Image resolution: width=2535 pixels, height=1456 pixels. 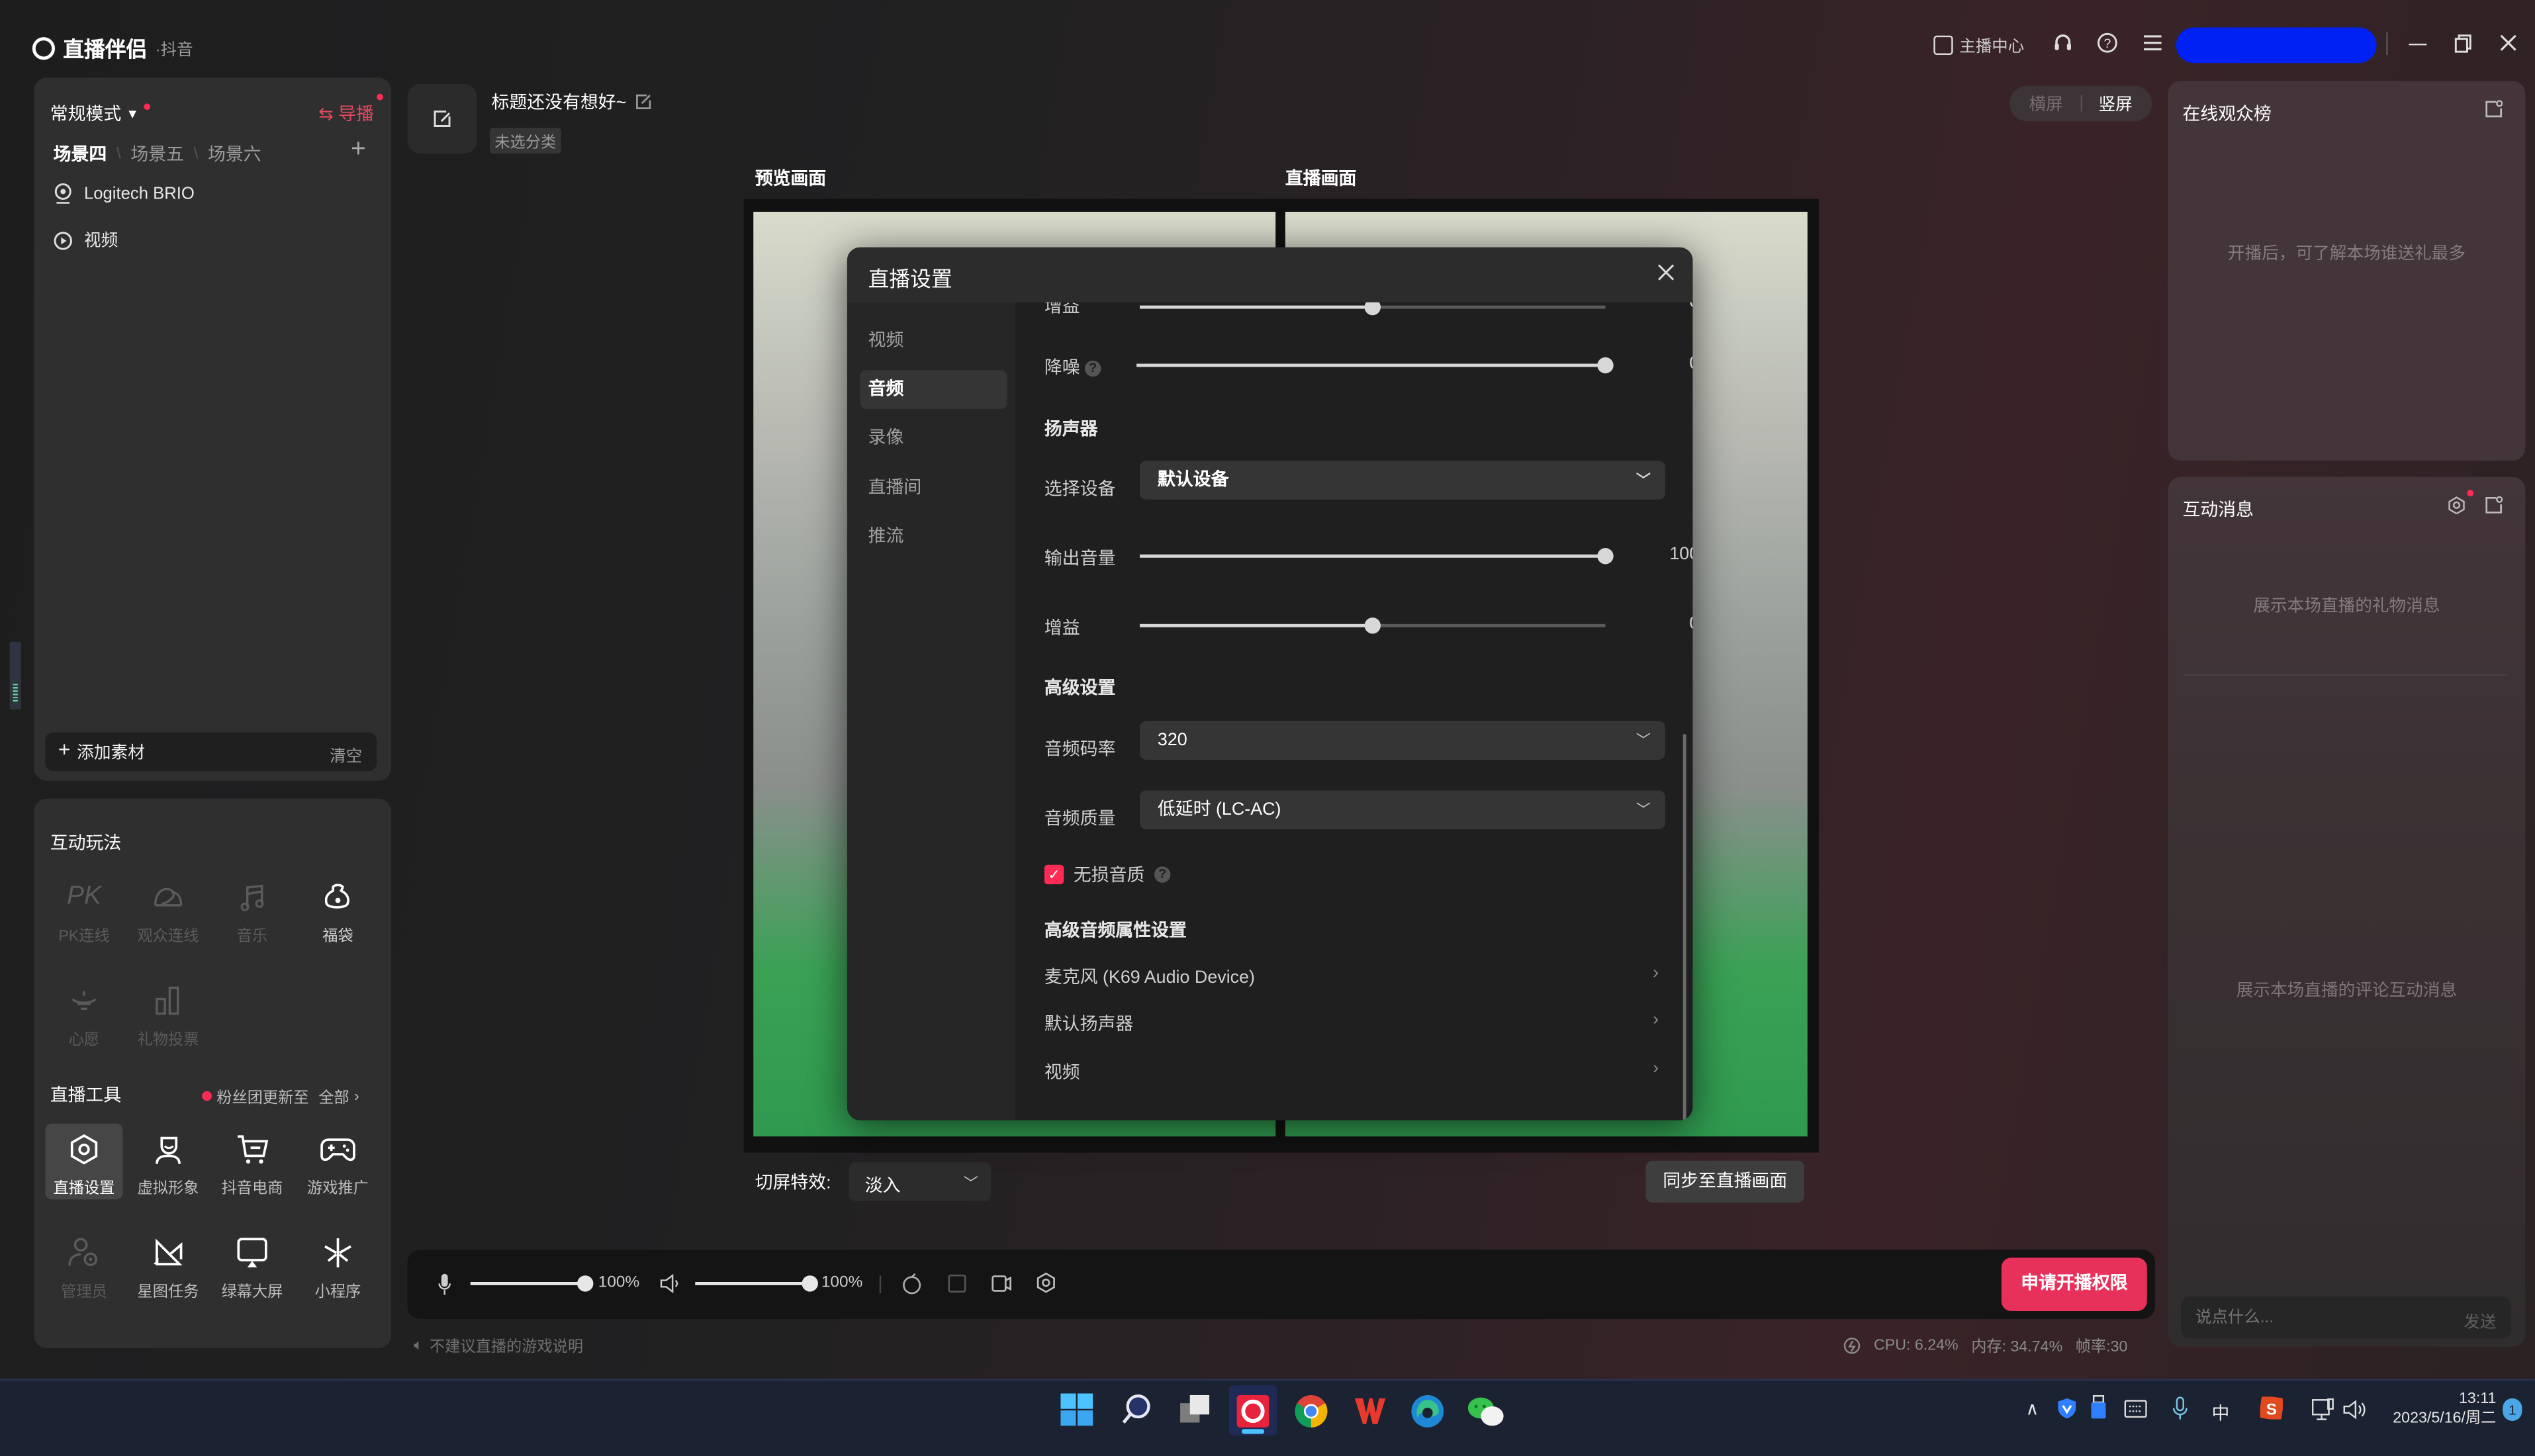 What do you see at coordinates (1253, 1412) in the screenshot?
I see `live-companion-icon` at bounding box center [1253, 1412].